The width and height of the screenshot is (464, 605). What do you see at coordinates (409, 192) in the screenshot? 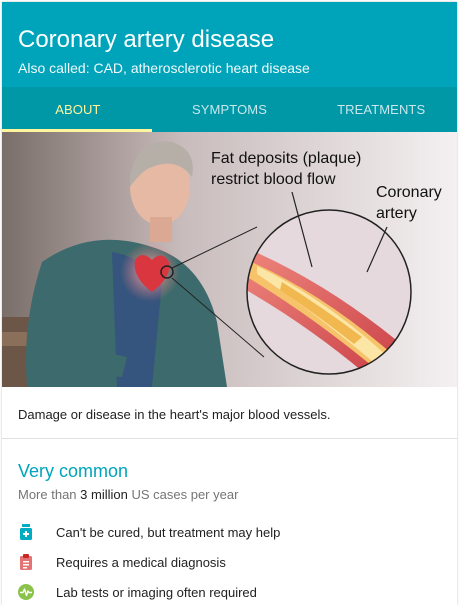
I see `artery-label-line1: Coronary` at bounding box center [409, 192].